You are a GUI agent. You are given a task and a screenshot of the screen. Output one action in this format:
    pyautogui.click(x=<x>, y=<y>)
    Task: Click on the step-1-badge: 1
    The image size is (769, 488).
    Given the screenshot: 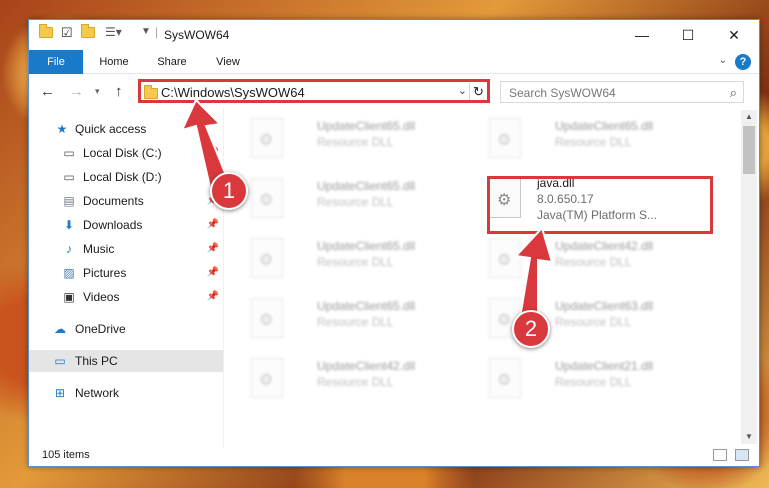 What is the action you would take?
    pyautogui.click(x=229, y=191)
    